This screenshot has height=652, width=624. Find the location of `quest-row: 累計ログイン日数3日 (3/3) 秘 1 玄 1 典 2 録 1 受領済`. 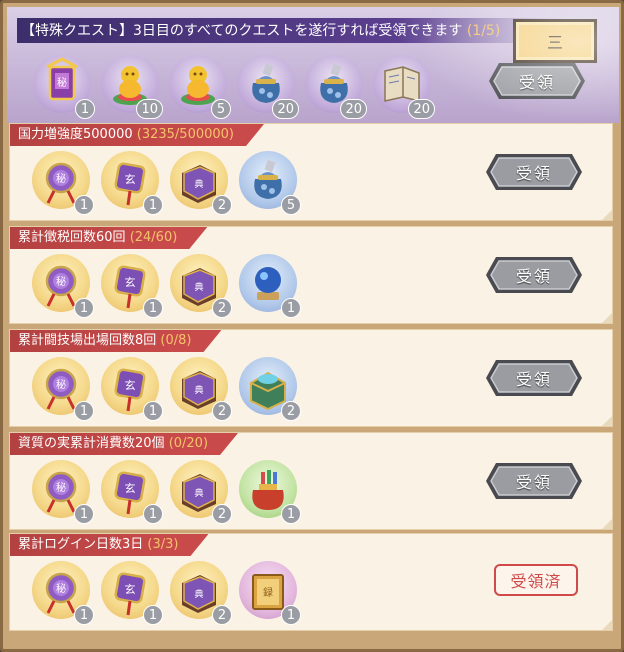

quest-row: 累計ログイン日数3日 (3/3) 秘 1 玄 1 典 2 録 1 受領済 is located at coordinates (311, 582).